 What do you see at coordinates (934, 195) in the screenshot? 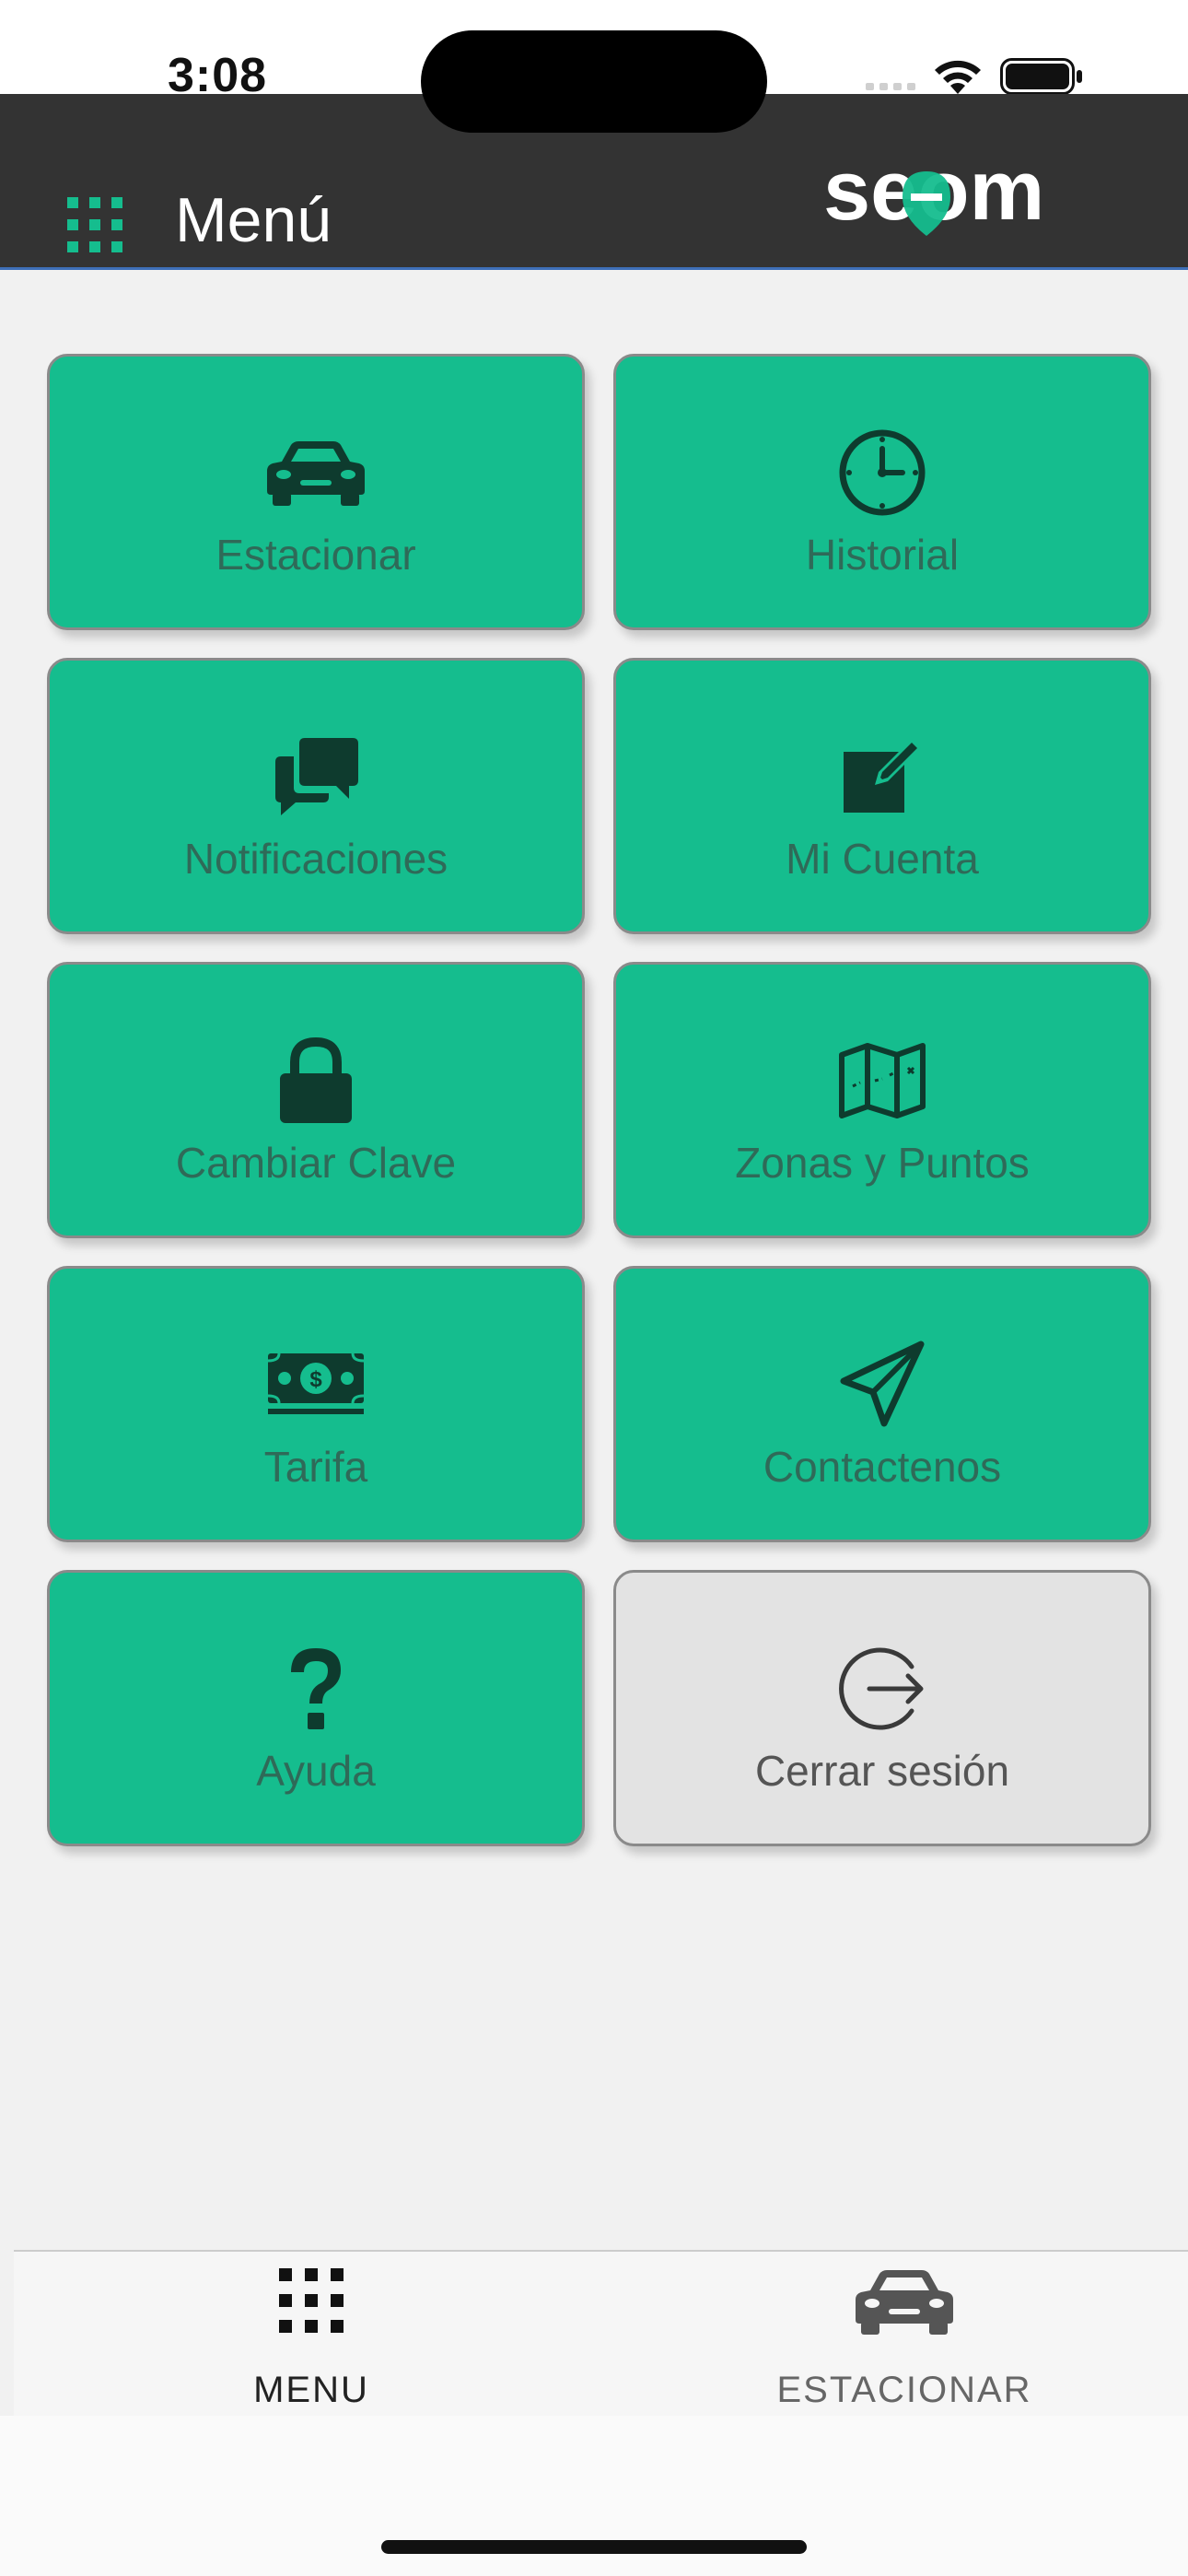
I see `seom-logo: seom` at bounding box center [934, 195].